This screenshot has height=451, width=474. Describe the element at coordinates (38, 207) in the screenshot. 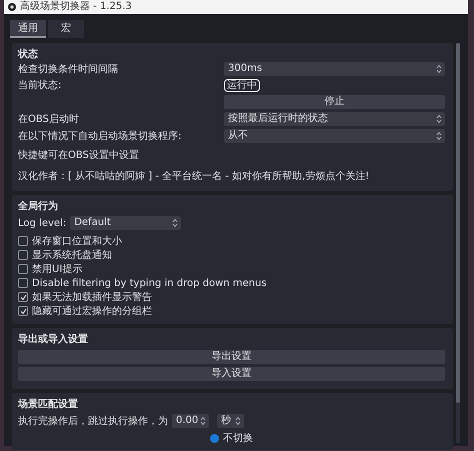

I see `group-title: 全局行为` at that location.